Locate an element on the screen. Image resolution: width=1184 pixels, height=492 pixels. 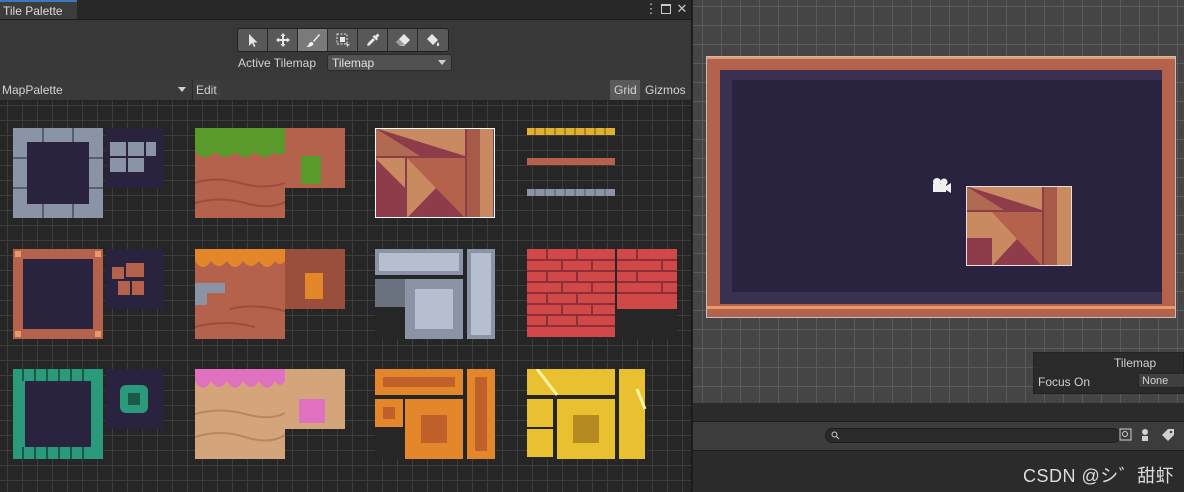
box-fill-tool-button is located at coordinates (343, 40).